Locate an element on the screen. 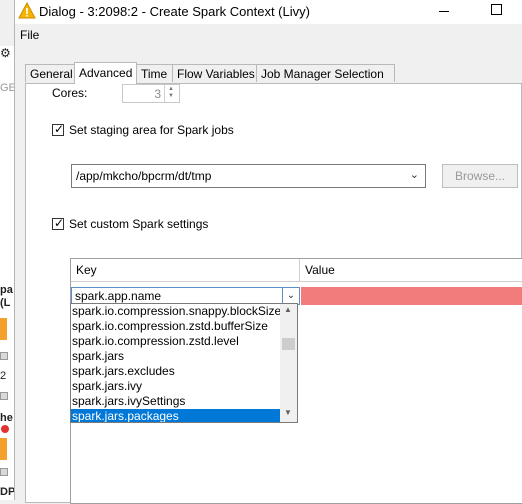 The image size is (522, 504). tab-time: Time is located at coordinates (154, 73).